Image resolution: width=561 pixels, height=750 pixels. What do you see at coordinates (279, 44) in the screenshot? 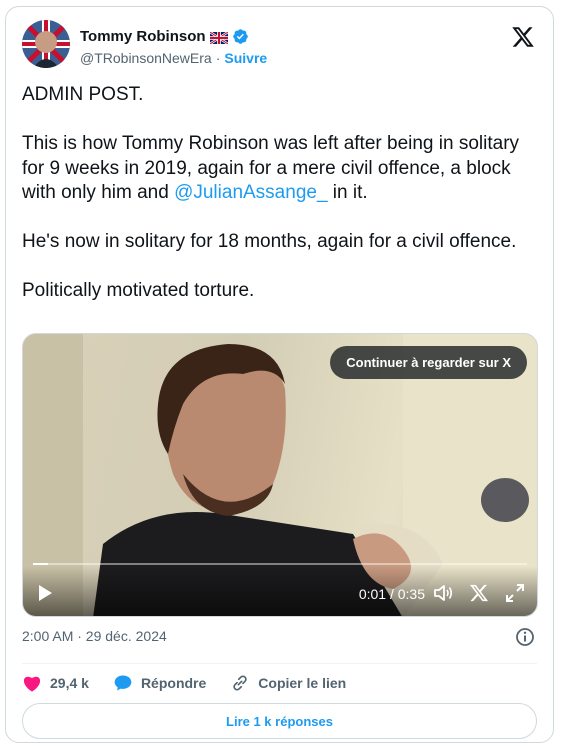
I see `tweet-header: Tommy Robinson @TRobinsonNewEra · Suivre` at bounding box center [279, 44].